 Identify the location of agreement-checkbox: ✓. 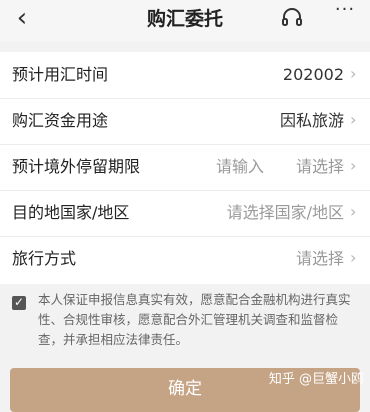
(19, 302).